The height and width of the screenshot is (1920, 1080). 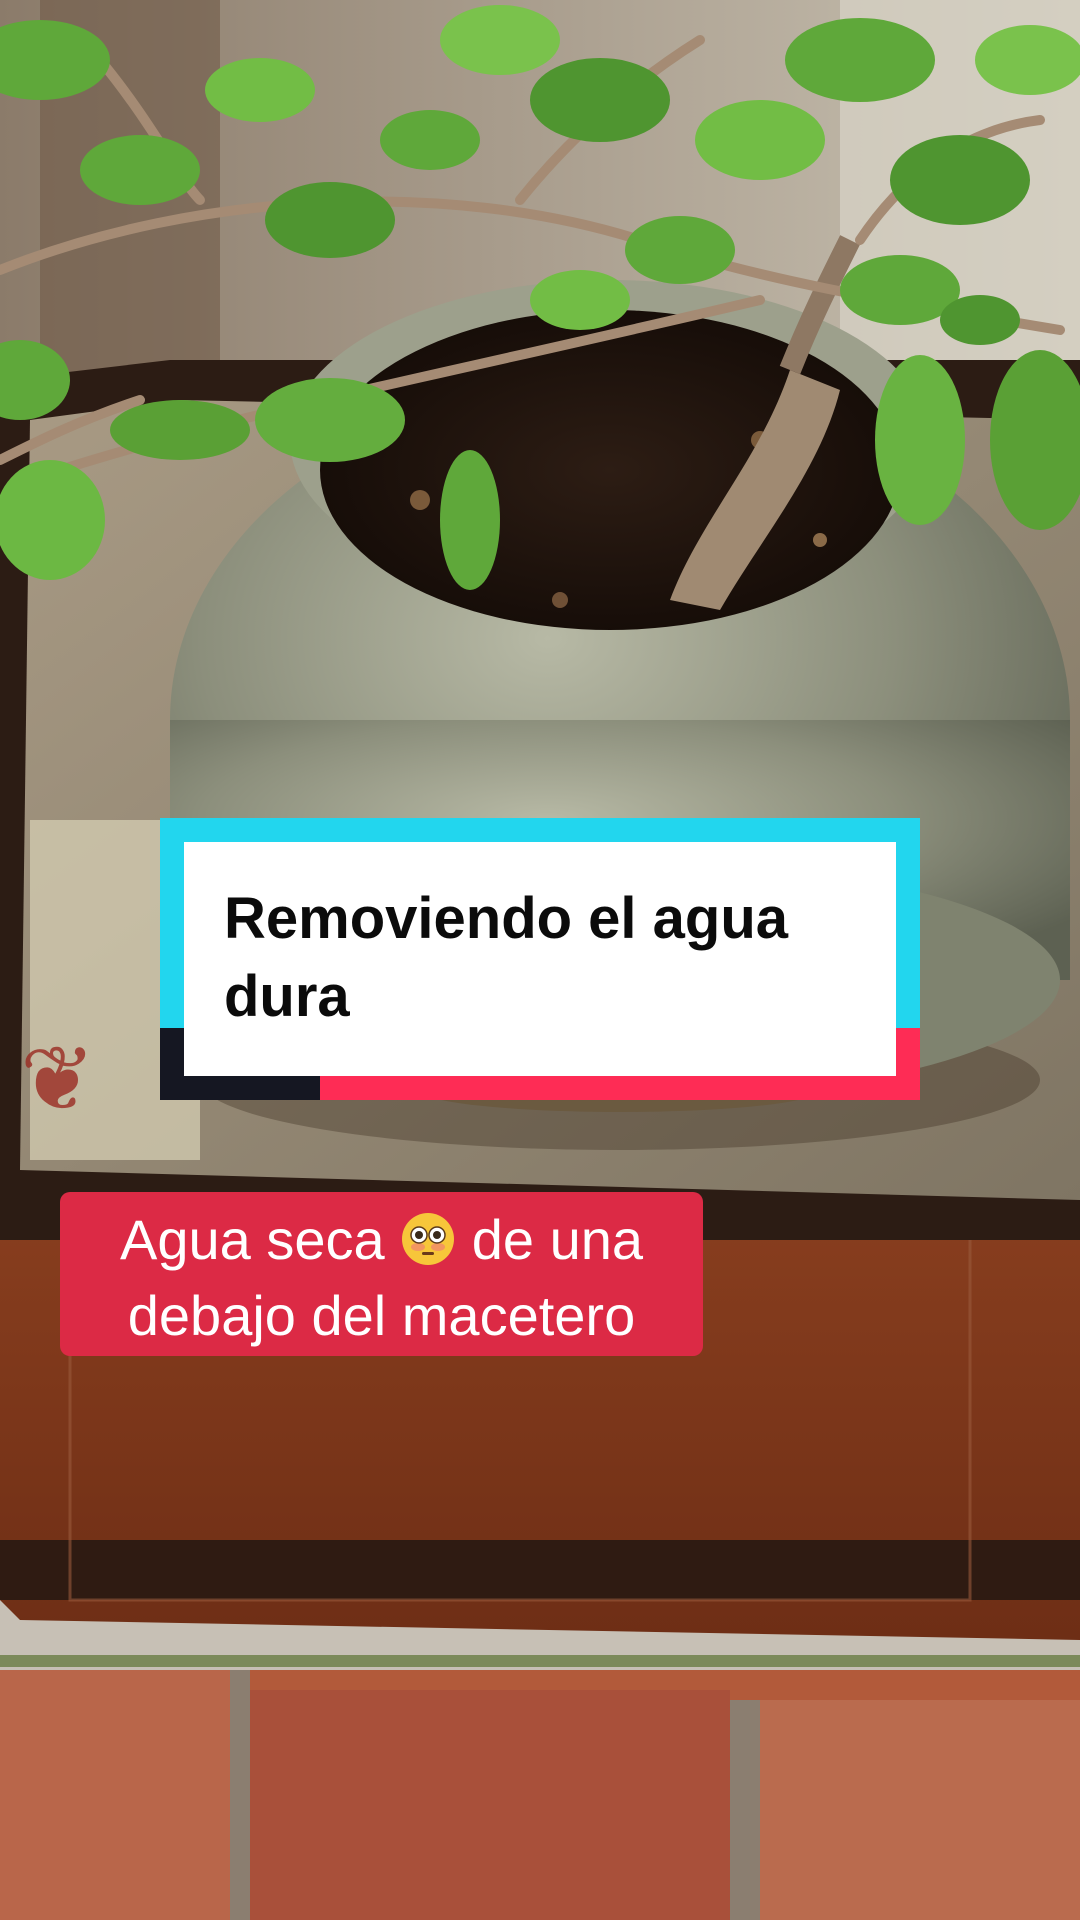 I want to click on caption-text: Agua seca de una debajo del macetero, so click(x=381, y=1278).